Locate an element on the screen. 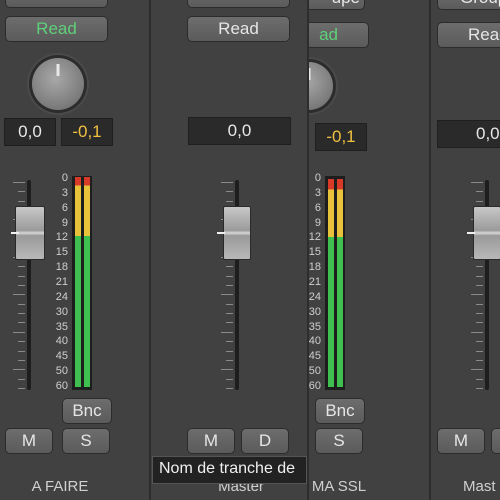 Image resolution: width=500 pixels, height=500 pixels. meter-scale-label: 35 is located at coordinates (315, 326).